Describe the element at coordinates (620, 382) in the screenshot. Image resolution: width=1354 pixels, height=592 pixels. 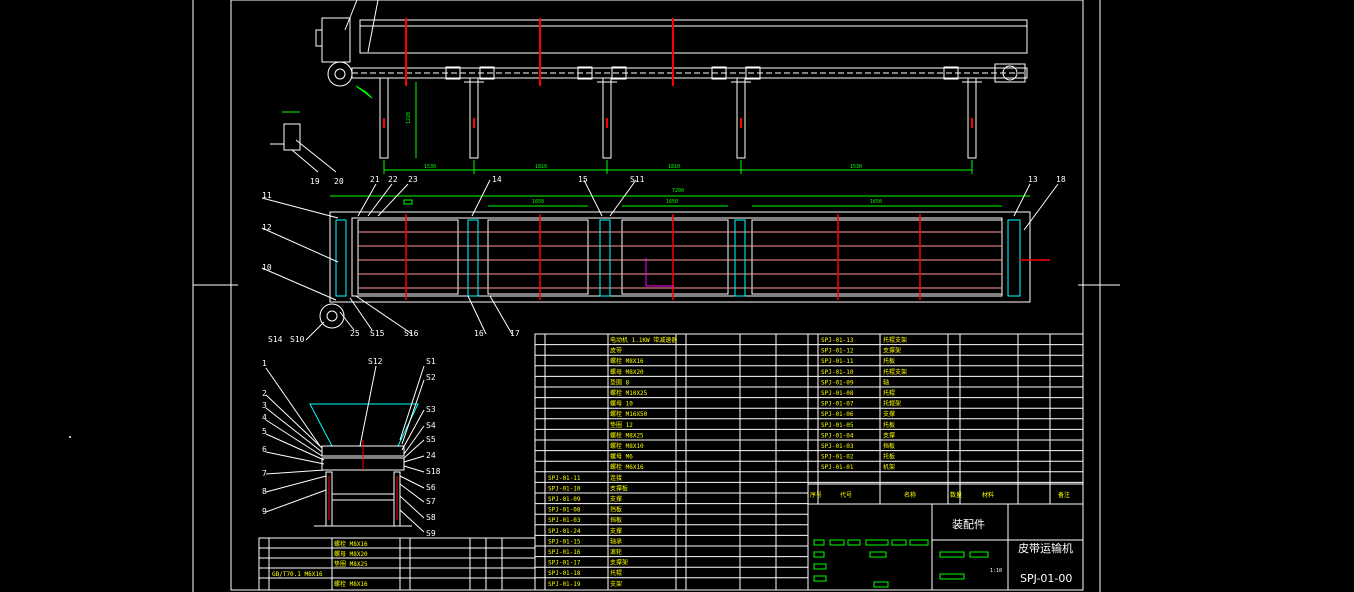
I see `bom-left-name: 垫圈 8` at that location.